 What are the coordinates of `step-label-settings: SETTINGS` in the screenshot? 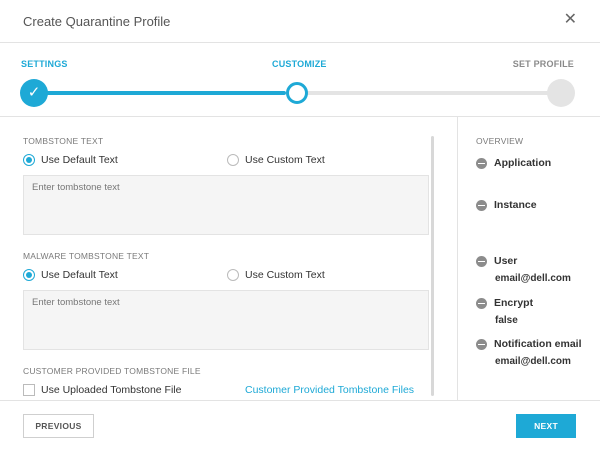 It's located at (44, 64).